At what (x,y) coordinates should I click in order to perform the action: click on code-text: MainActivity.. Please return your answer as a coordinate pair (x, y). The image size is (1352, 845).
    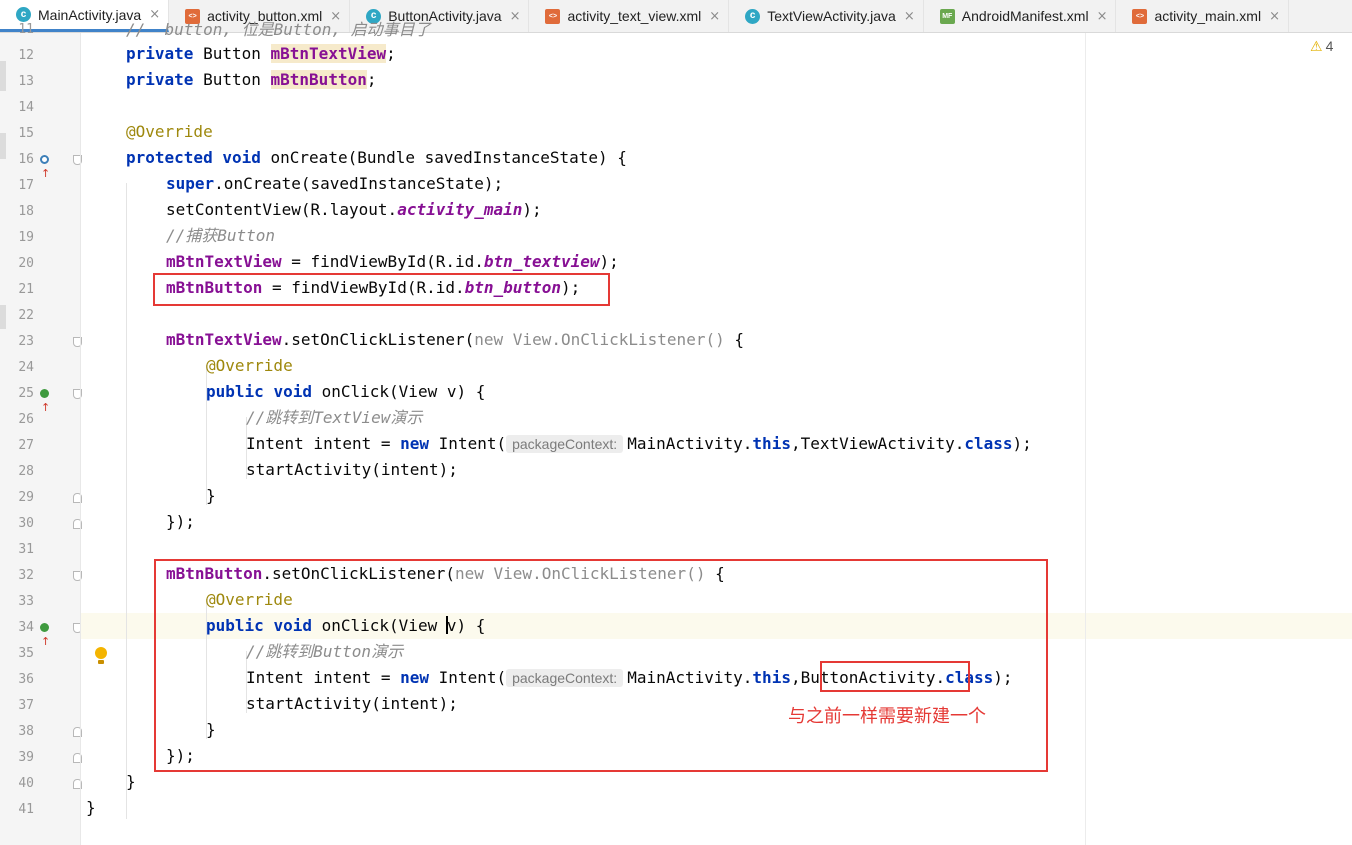
    Looking at the image, I should click on (690, 677).